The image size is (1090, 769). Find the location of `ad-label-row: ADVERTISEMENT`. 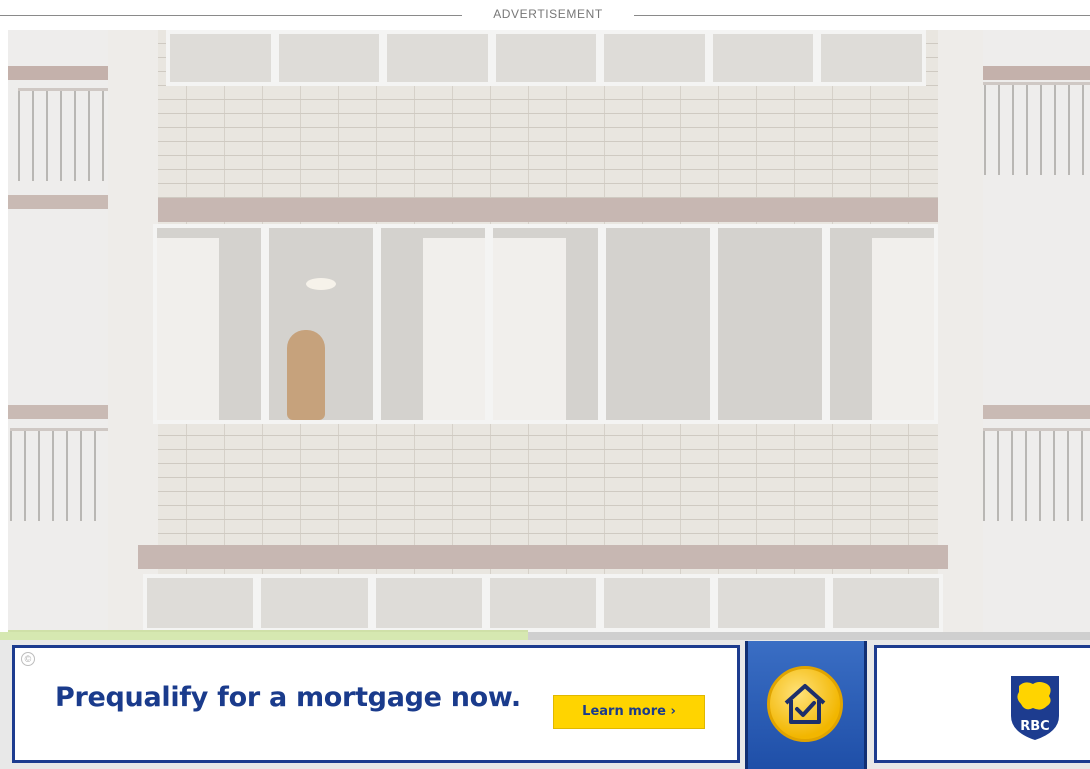

ad-label-row: ADVERTISEMENT is located at coordinates (545, 15).